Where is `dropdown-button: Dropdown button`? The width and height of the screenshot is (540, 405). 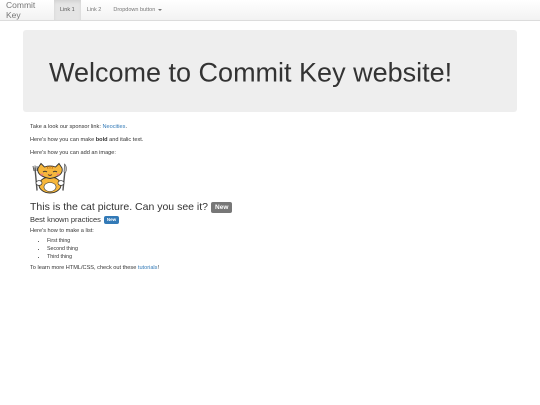 dropdown-button: Dropdown button is located at coordinates (137, 10).